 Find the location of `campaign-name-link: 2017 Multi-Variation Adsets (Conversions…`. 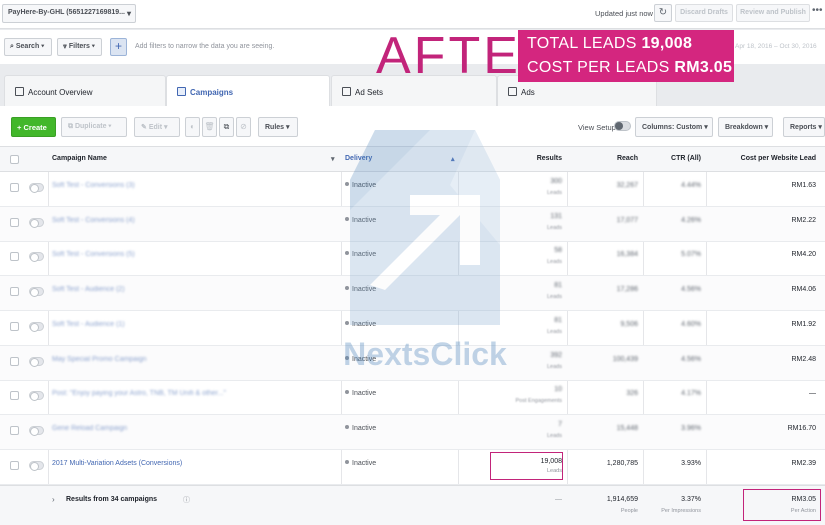

campaign-name-link: 2017 Multi-Variation Adsets (Conversions… is located at coordinates (117, 463).